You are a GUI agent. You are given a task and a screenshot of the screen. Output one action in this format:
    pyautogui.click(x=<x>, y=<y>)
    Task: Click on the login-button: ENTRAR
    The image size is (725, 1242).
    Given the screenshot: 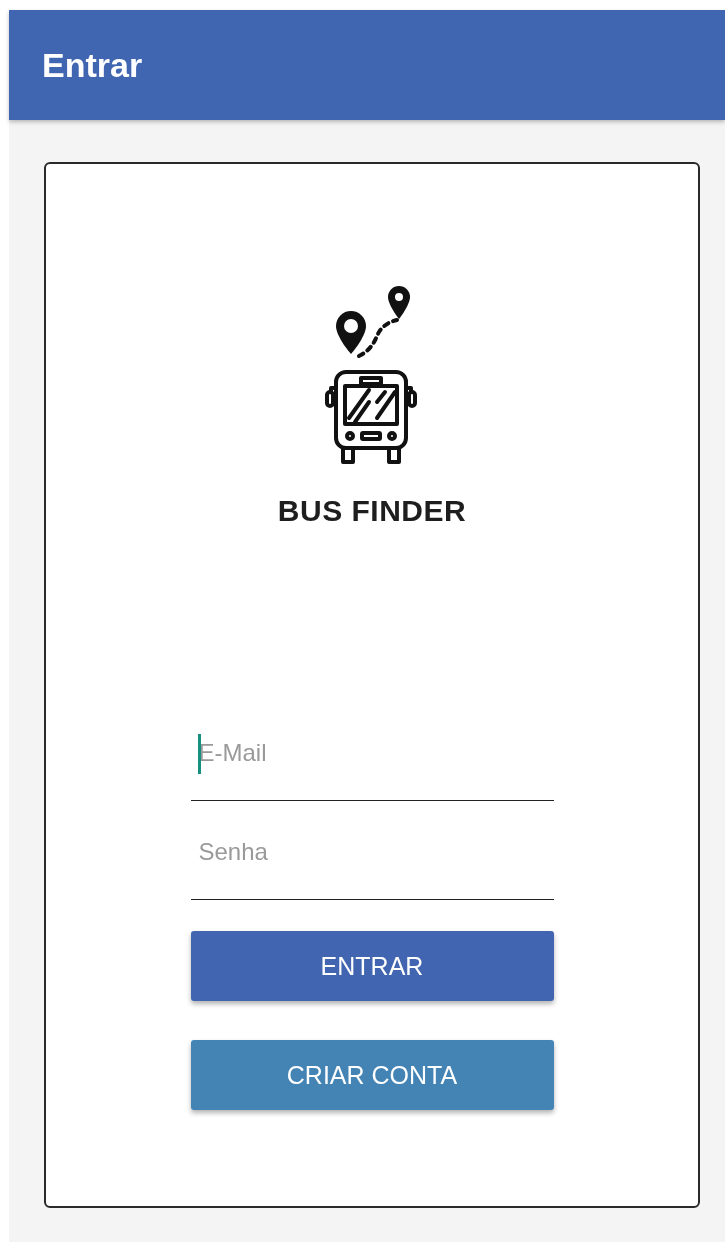 What is the action you would take?
    pyautogui.click(x=372, y=966)
    